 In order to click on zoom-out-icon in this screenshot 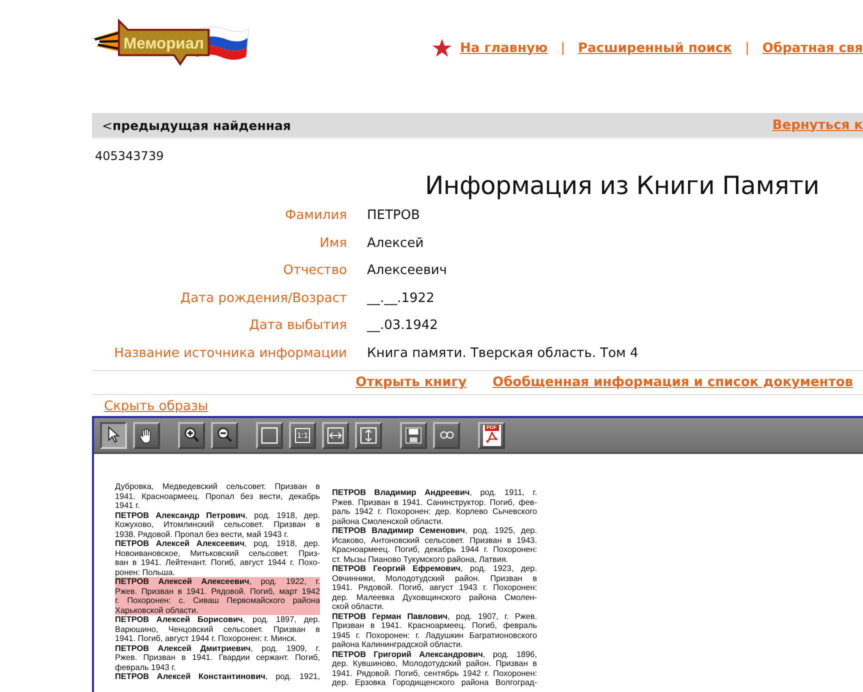, I will do `click(224, 435)`.